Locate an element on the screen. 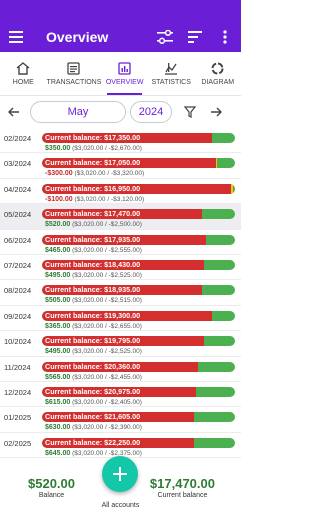 The image size is (320, 512). tab-overview: OVERVIEW is located at coordinates (124, 73).